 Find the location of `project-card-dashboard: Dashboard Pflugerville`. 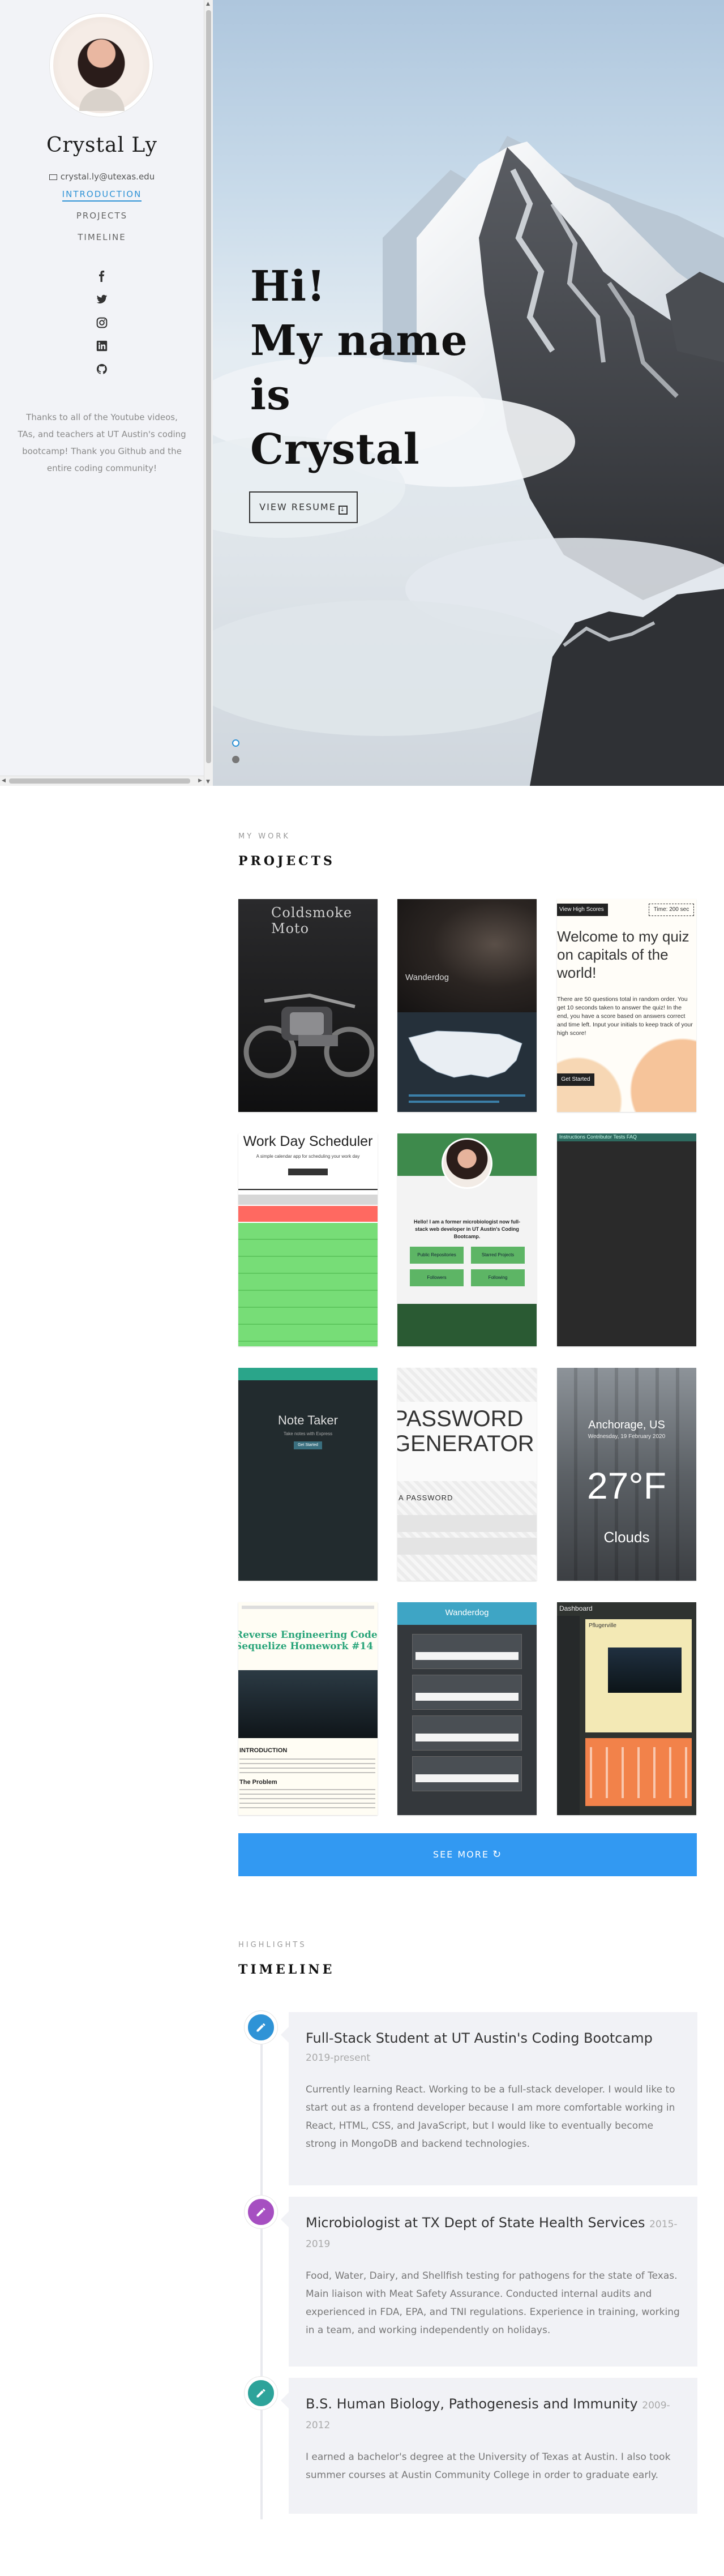

project-card-dashboard: Dashboard Pflugerville is located at coordinates (626, 1708).